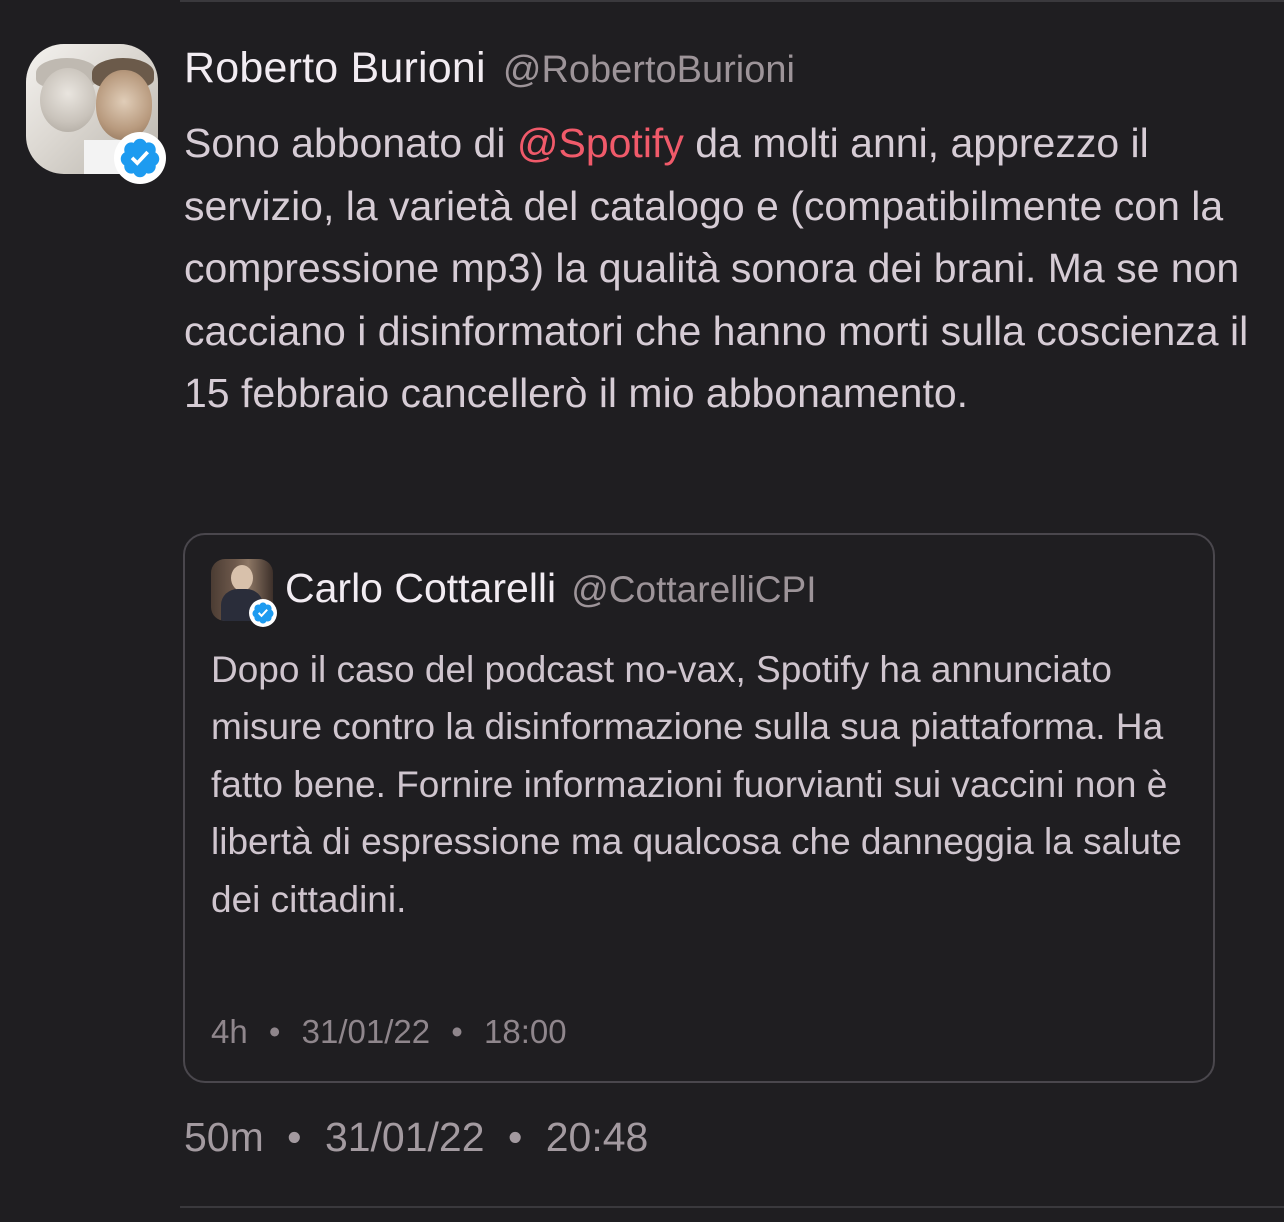 This screenshot has width=1284, height=1222. Describe the element at coordinates (649, 70) in the screenshot. I see `author-handle: @RobertoBurioni` at that location.